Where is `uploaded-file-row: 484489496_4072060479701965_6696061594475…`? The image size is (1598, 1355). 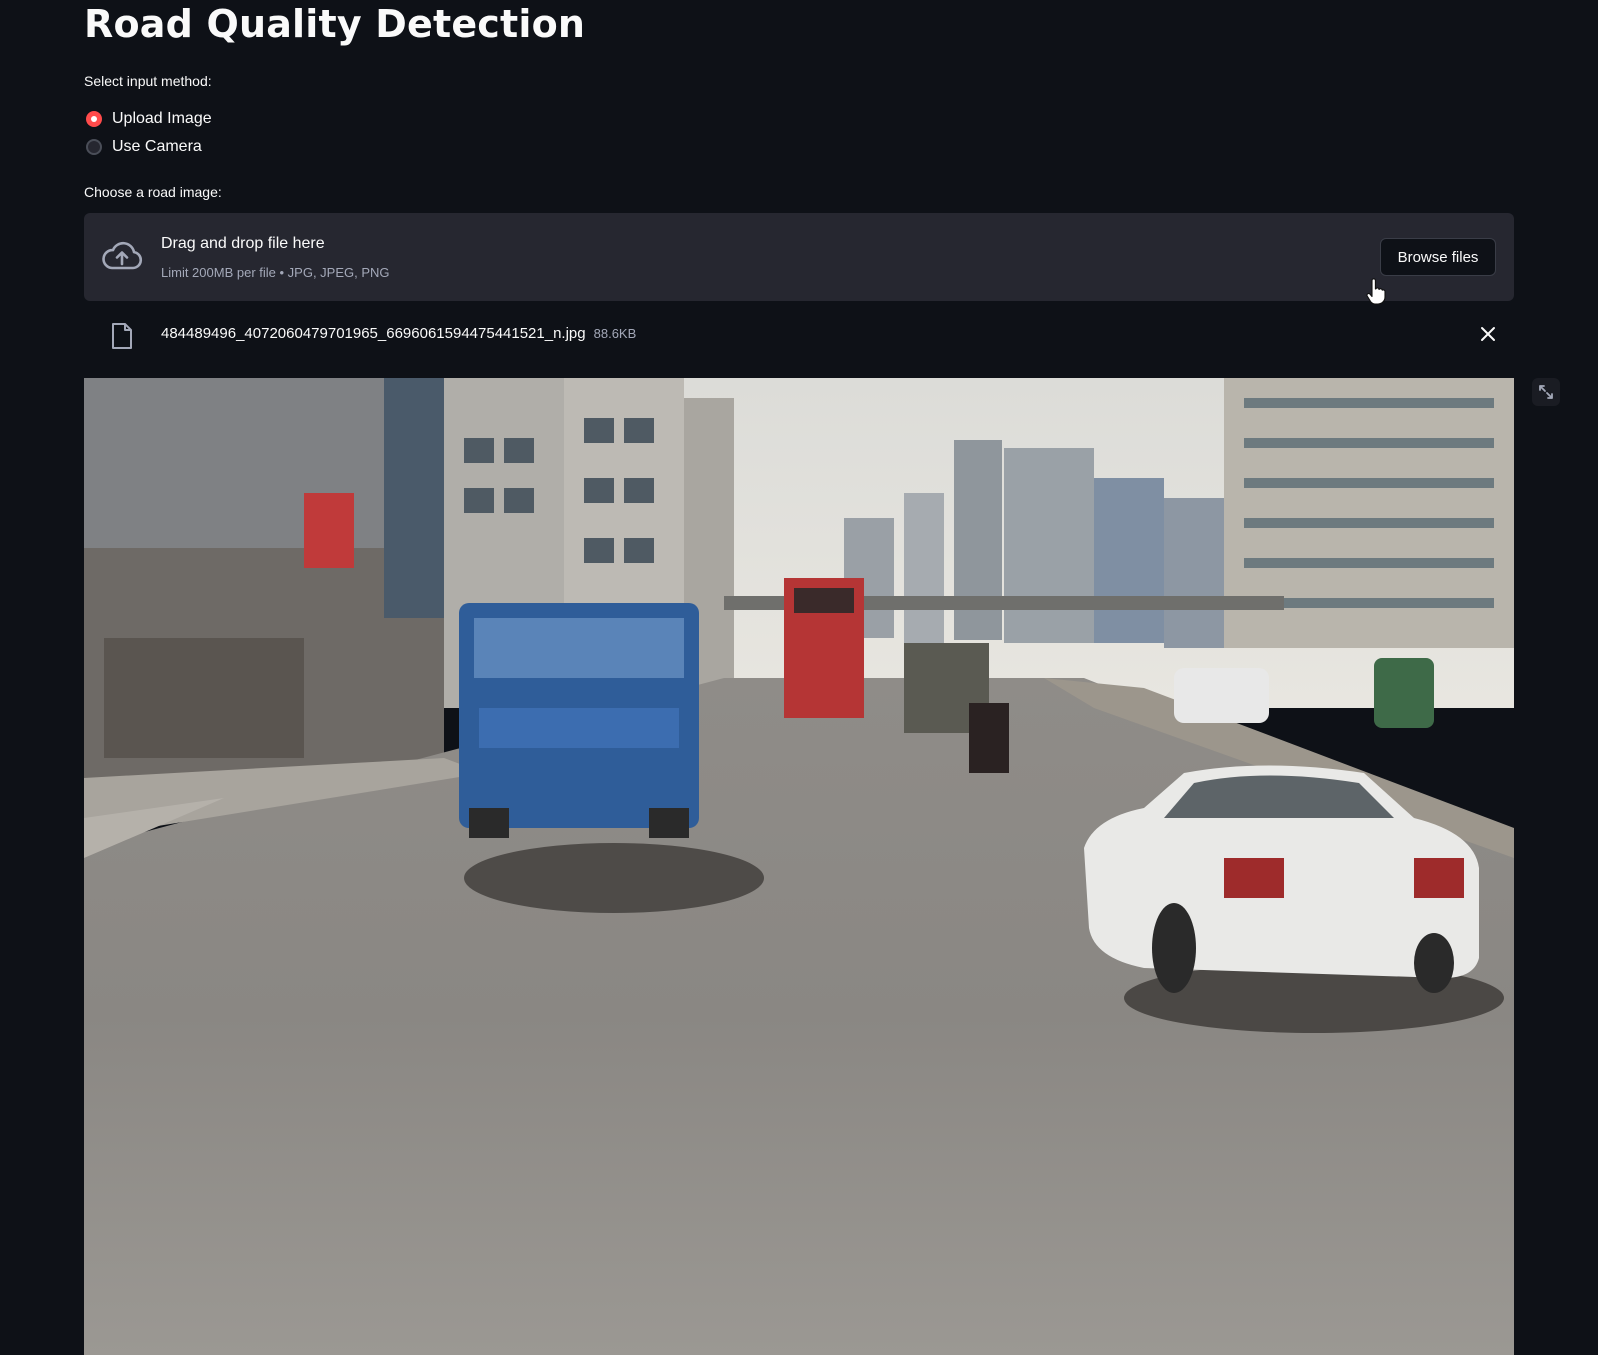
uploaded-file-row: 484489496_4072060479701965_6696061594475… is located at coordinates (799, 334).